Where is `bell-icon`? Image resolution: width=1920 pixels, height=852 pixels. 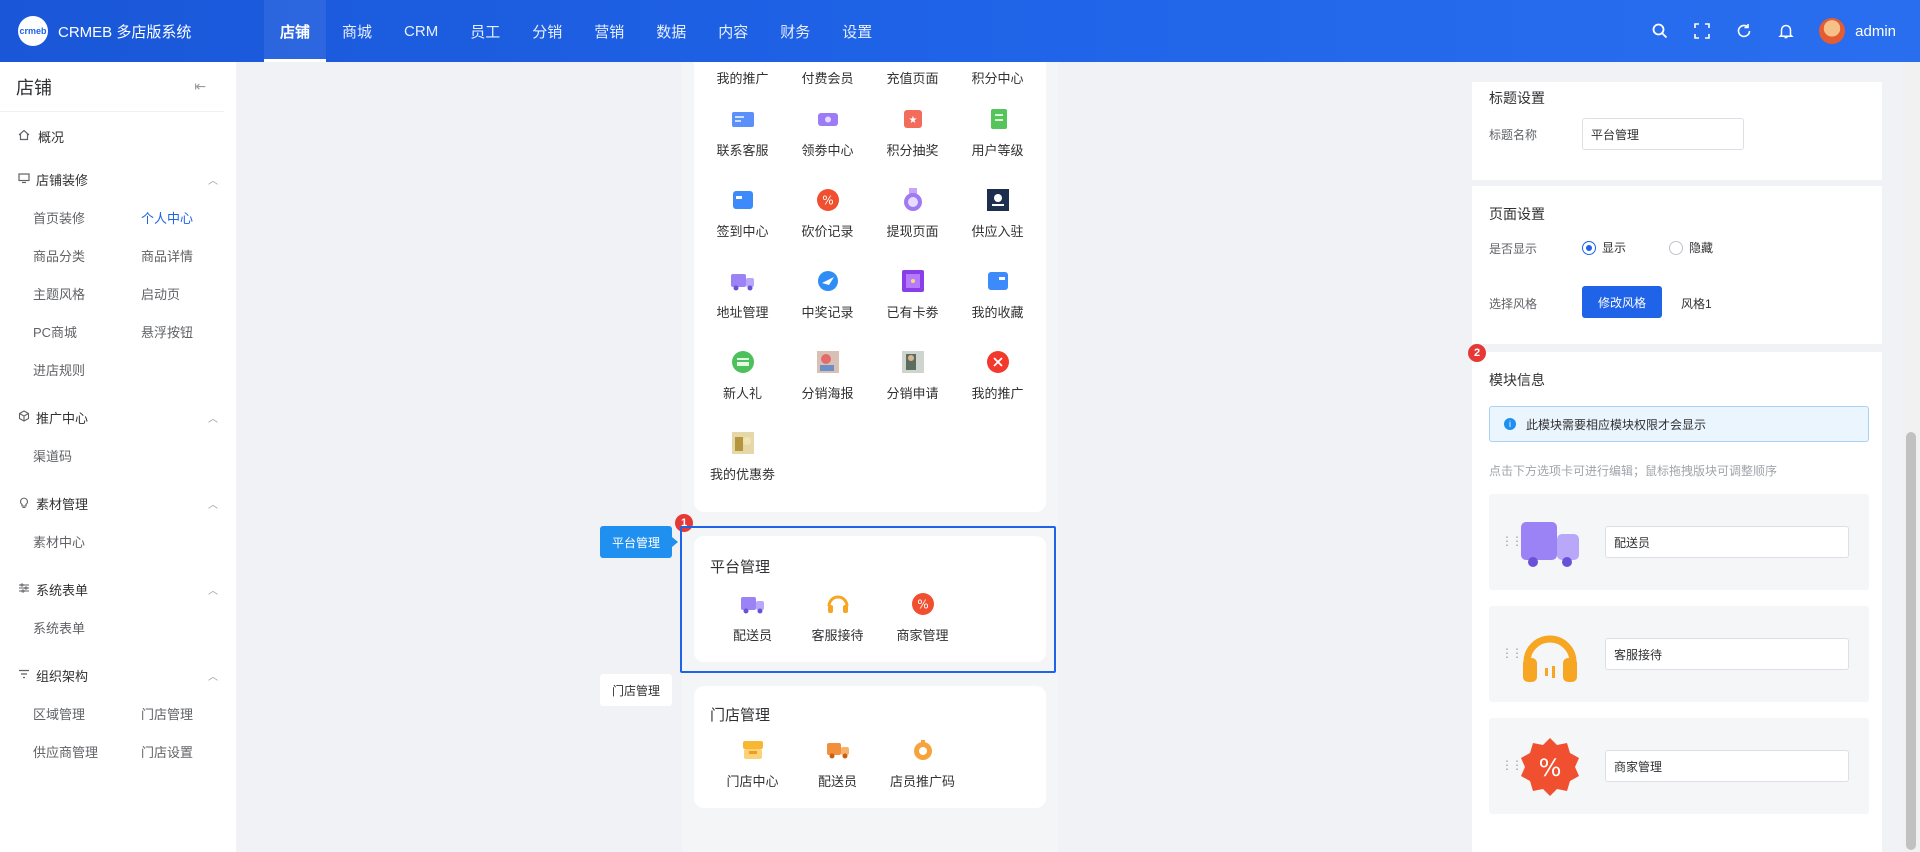
bell-icon is located at coordinates (1786, 31).